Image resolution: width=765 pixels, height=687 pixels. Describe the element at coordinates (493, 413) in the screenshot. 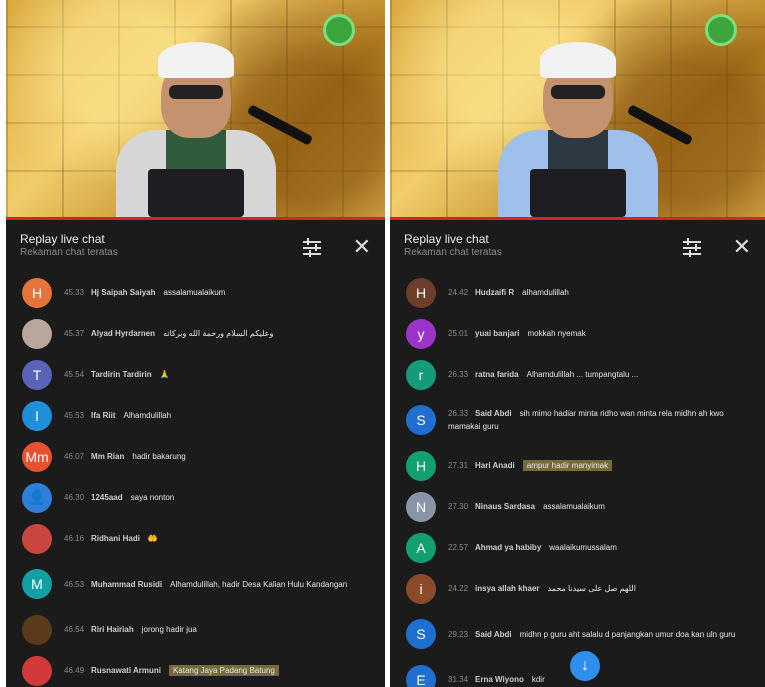

I see `message-author: Said Abdi` at that location.